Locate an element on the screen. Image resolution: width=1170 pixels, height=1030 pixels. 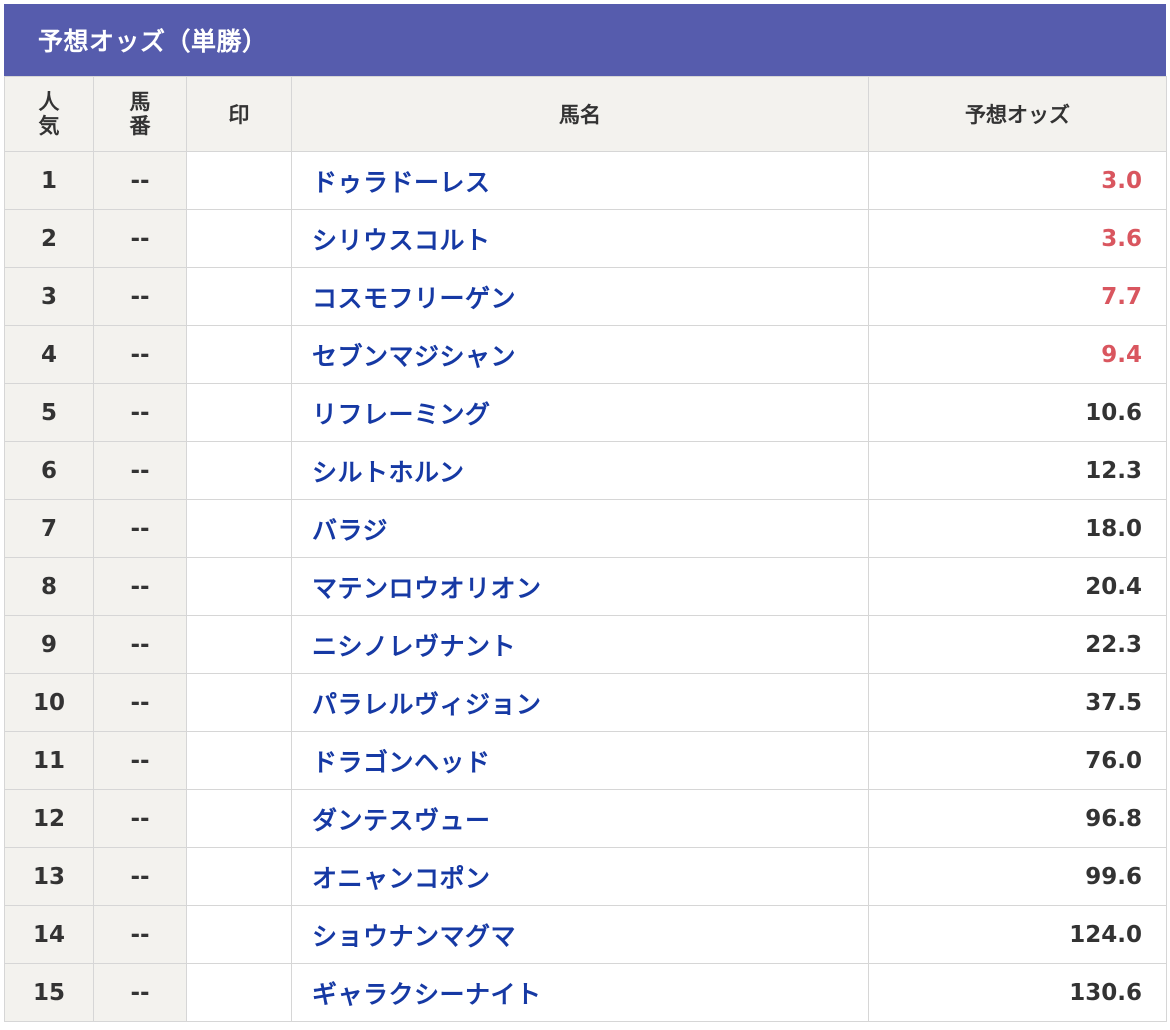
odds-value: 12.3 is located at coordinates (1017, 470).